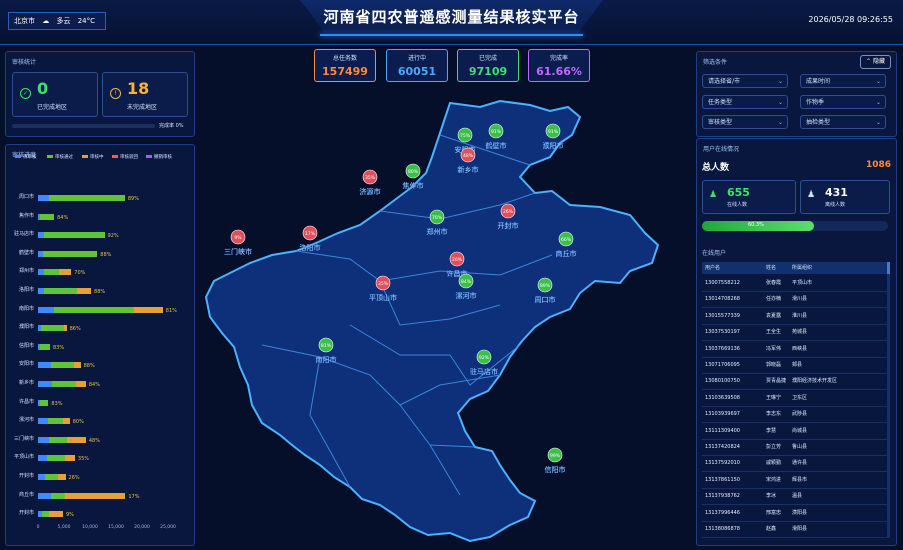 The height and width of the screenshot is (550, 903). What do you see at coordinates (26, 327) in the screenshot?
I see `progress-row-city: 濮阳市` at bounding box center [26, 327].